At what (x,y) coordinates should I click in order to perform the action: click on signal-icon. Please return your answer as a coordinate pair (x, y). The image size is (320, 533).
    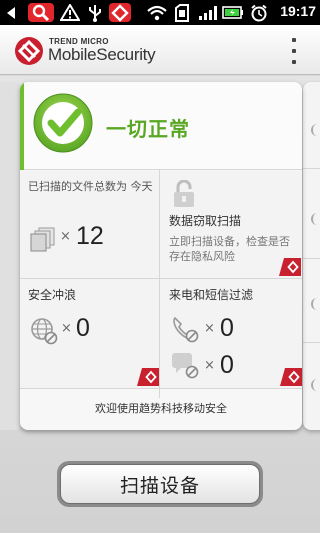
    Looking at the image, I should click on (208, 12).